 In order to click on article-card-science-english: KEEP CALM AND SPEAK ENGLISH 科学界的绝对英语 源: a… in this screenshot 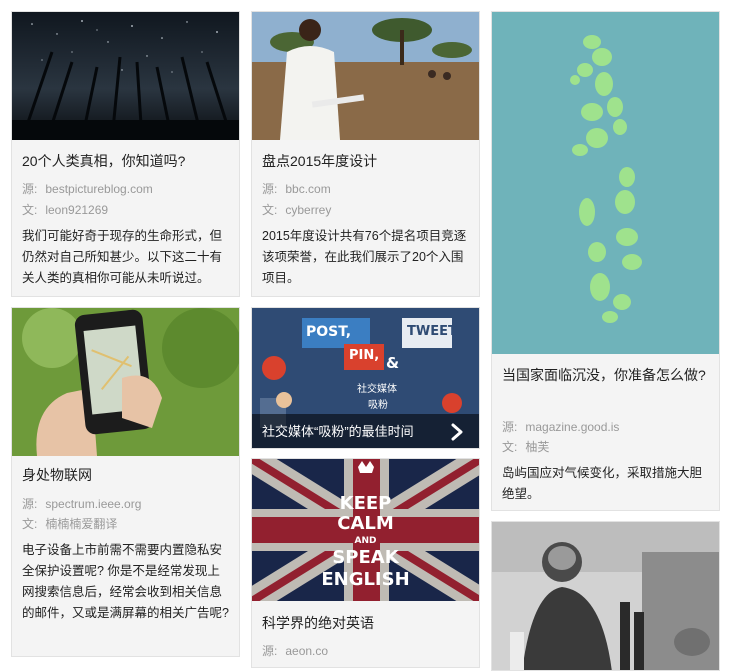, I will do `click(365, 563)`.